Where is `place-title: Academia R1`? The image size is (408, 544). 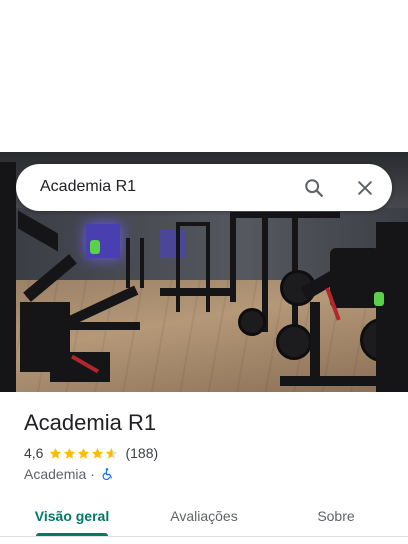 place-title: Academia R1 is located at coordinates (90, 422).